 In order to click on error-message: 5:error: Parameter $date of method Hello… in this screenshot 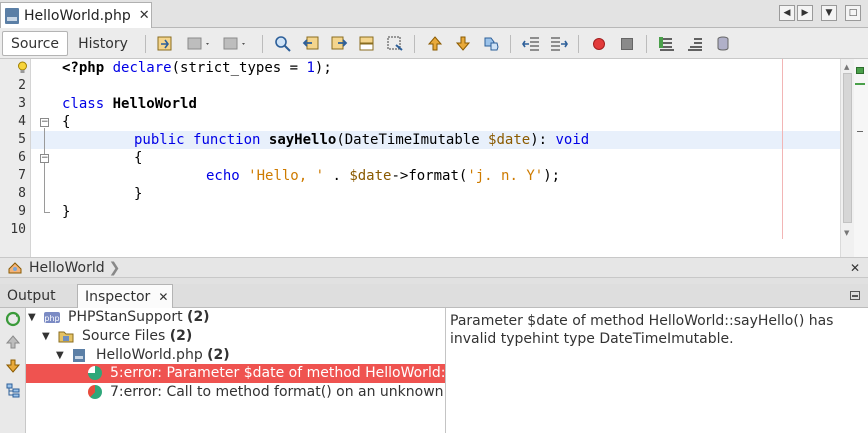, I will do `click(278, 373)`.